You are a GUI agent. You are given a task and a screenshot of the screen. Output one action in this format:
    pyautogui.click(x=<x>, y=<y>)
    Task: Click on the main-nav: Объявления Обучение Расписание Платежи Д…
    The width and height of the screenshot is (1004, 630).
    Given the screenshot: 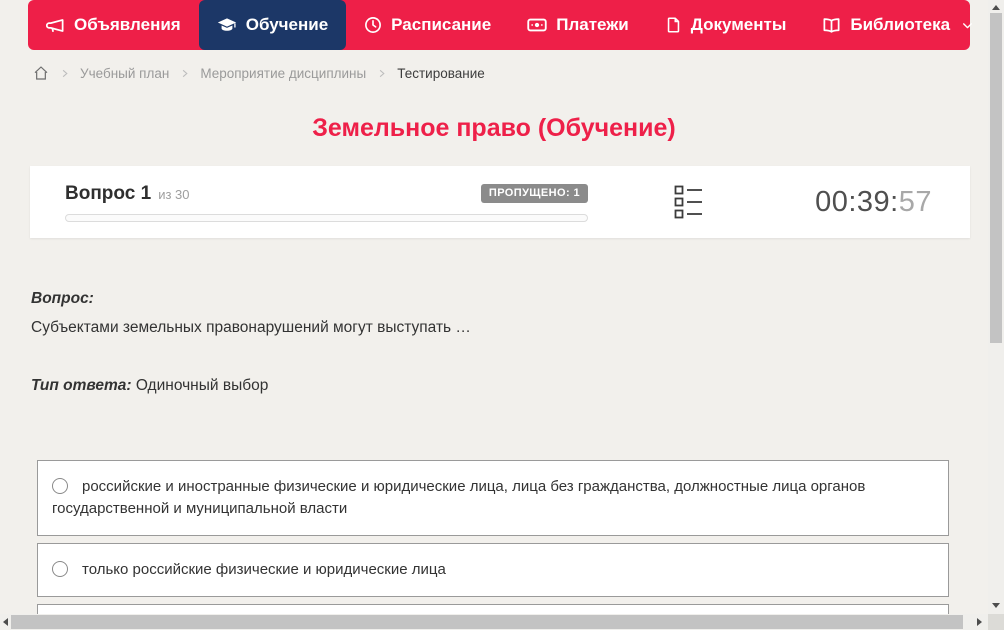 What is the action you would take?
    pyautogui.click(x=500, y=25)
    